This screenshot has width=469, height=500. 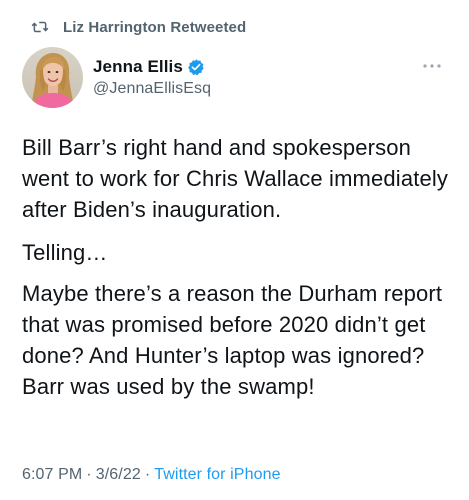 What do you see at coordinates (154, 27) in the screenshot?
I see `retweet-label: Liz Harrington Retweeted` at bounding box center [154, 27].